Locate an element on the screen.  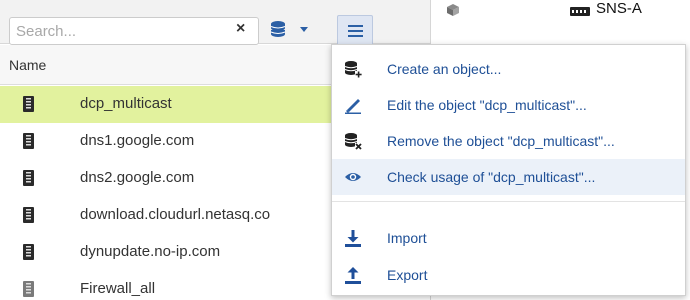
node-label: SNS-A is located at coordinates (619, 9).